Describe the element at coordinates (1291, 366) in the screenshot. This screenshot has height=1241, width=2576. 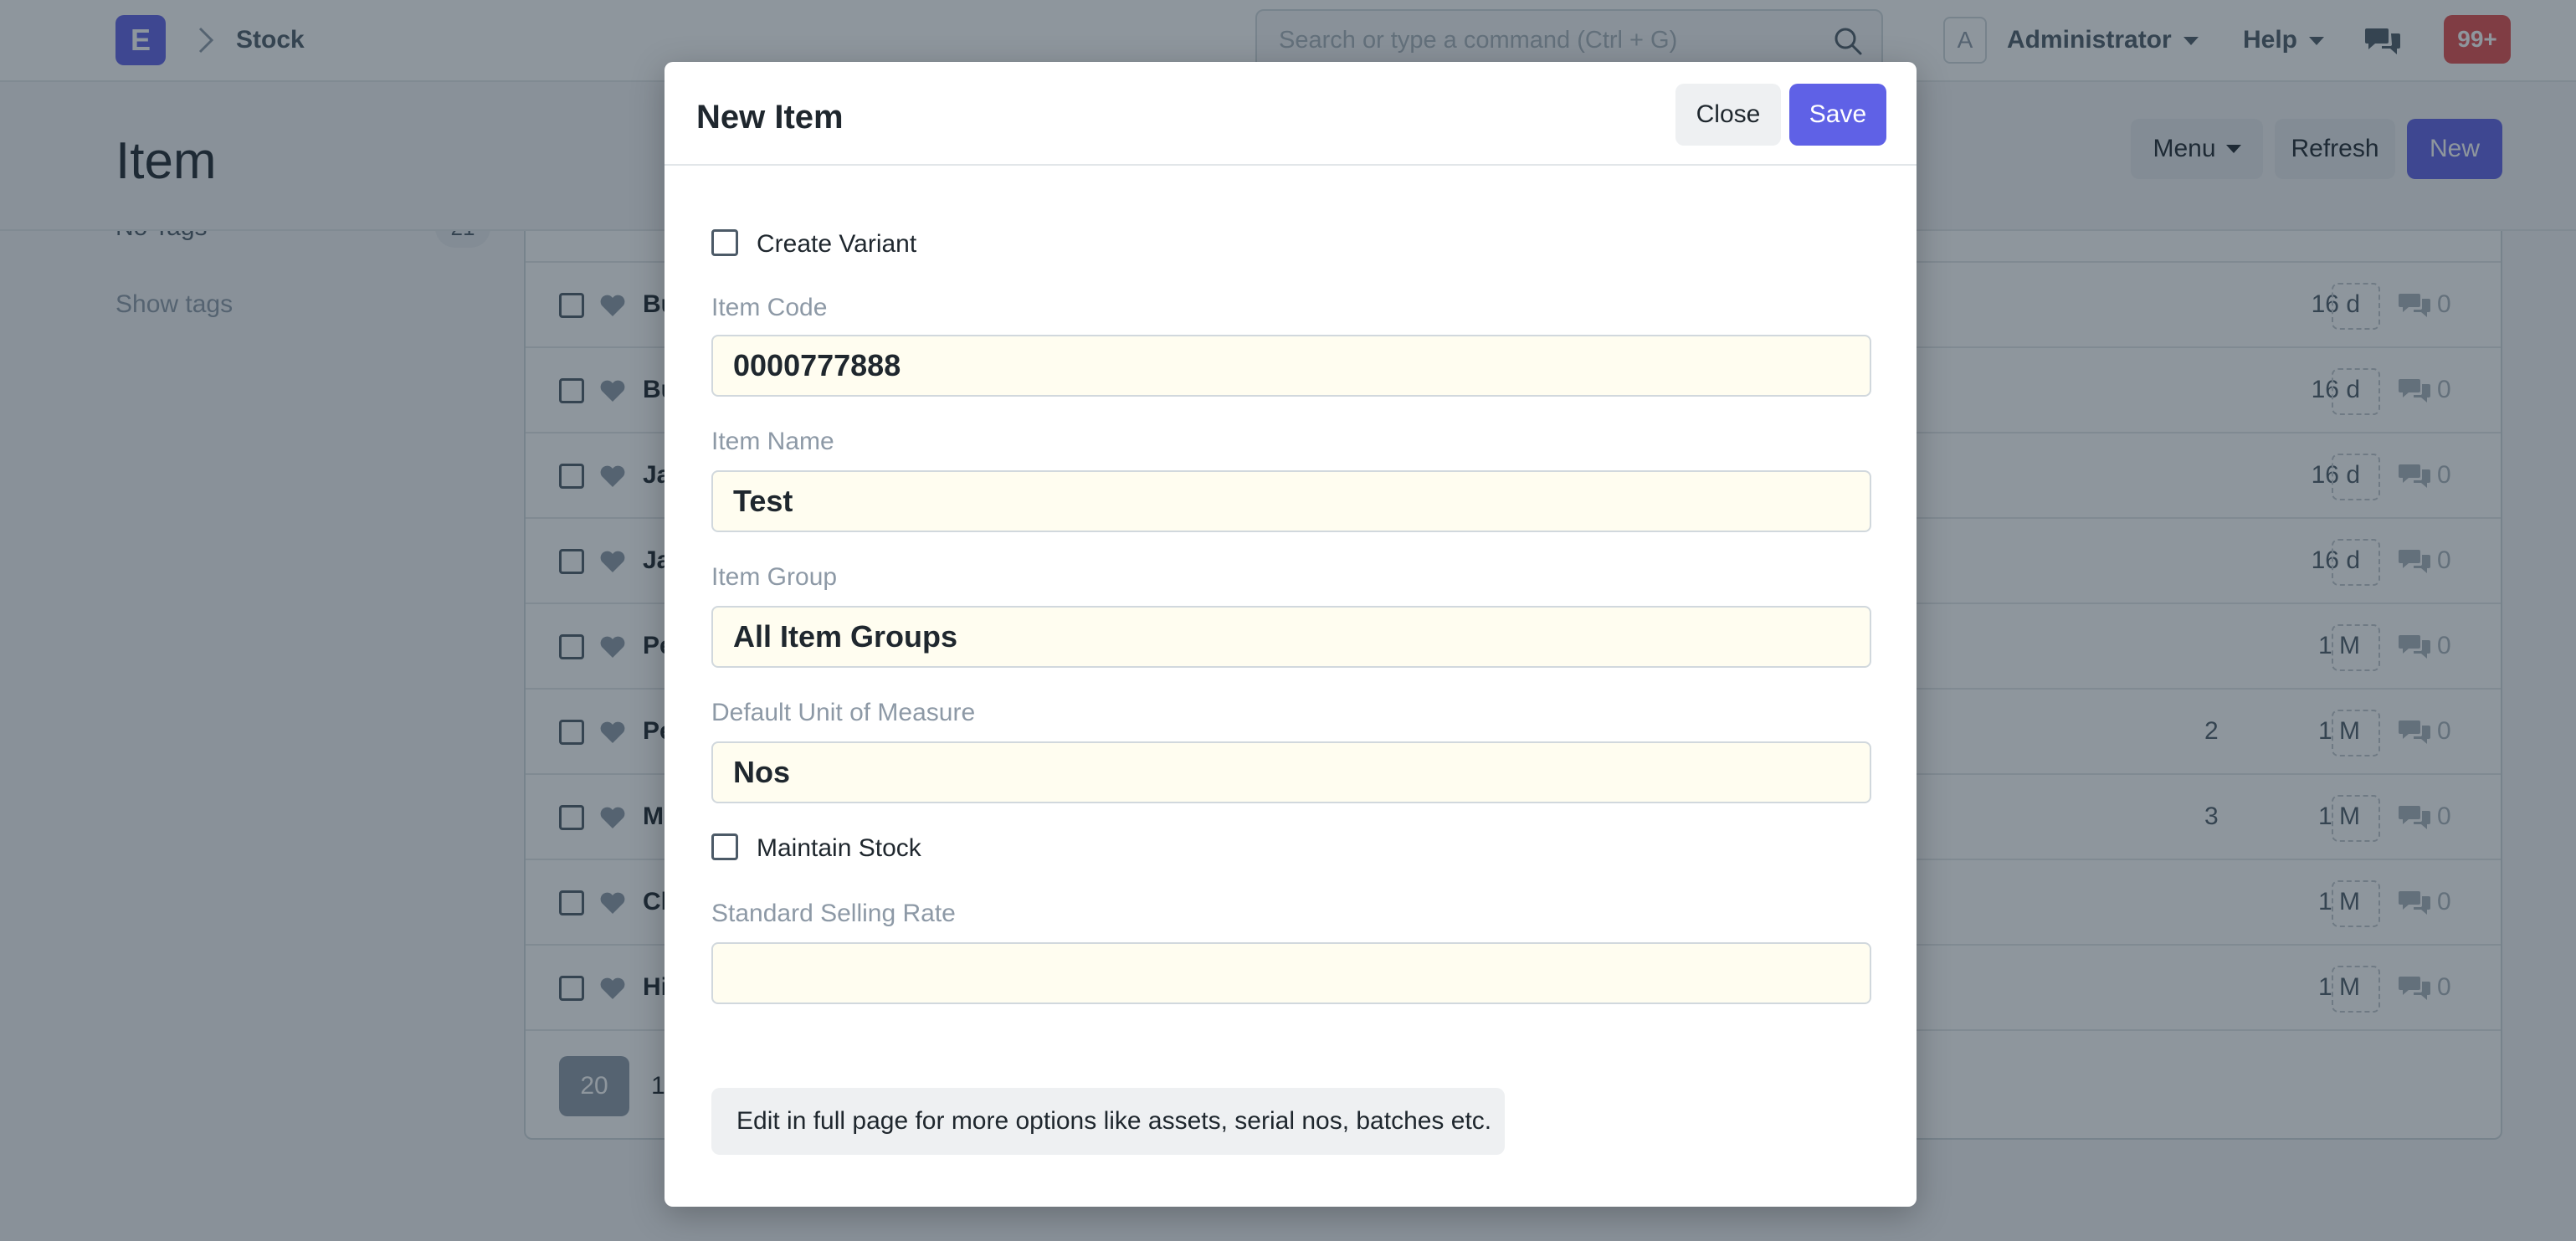
I see `item-code-field: 0000777888` at that location.